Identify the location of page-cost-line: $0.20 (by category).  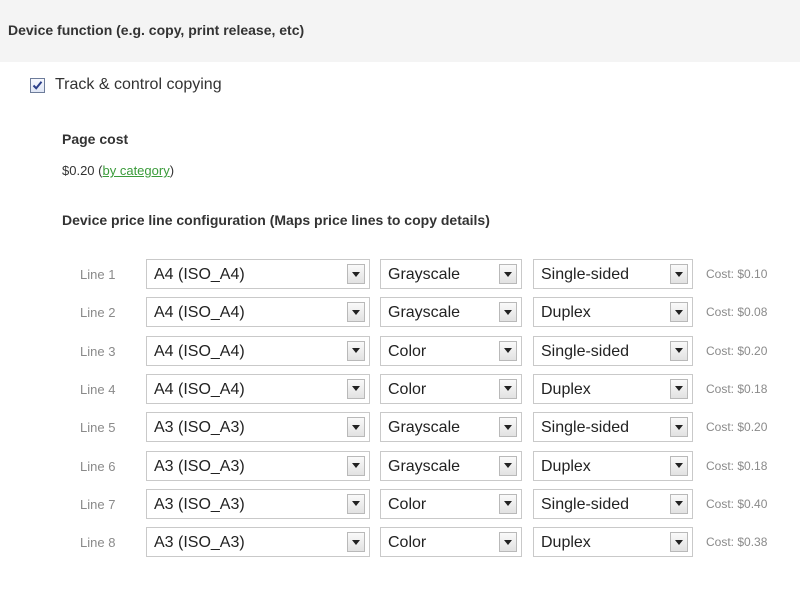
(118, 170).